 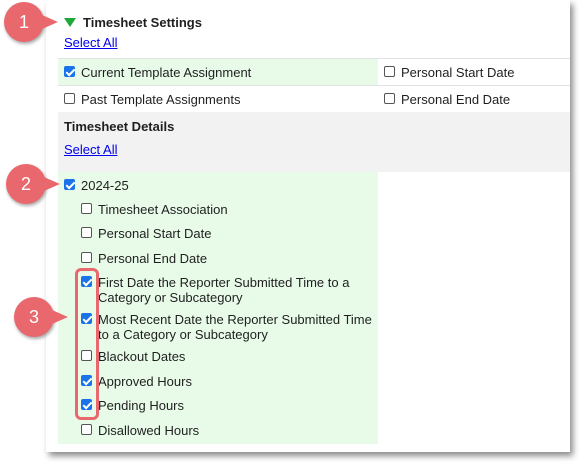 What do you see at coordinates (161, 99) in the screenshot?
I see `past-templates-label: Past Template Assignments` at bounding box center [161, 99].